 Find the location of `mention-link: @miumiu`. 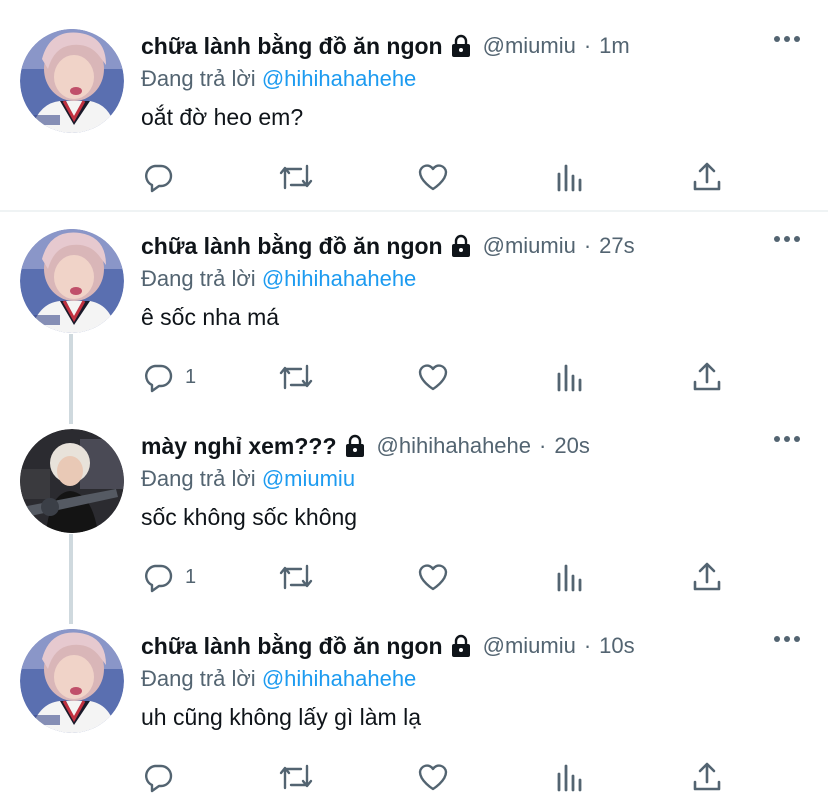

mention-link: @miumiu is located at coordinates (308, 478).